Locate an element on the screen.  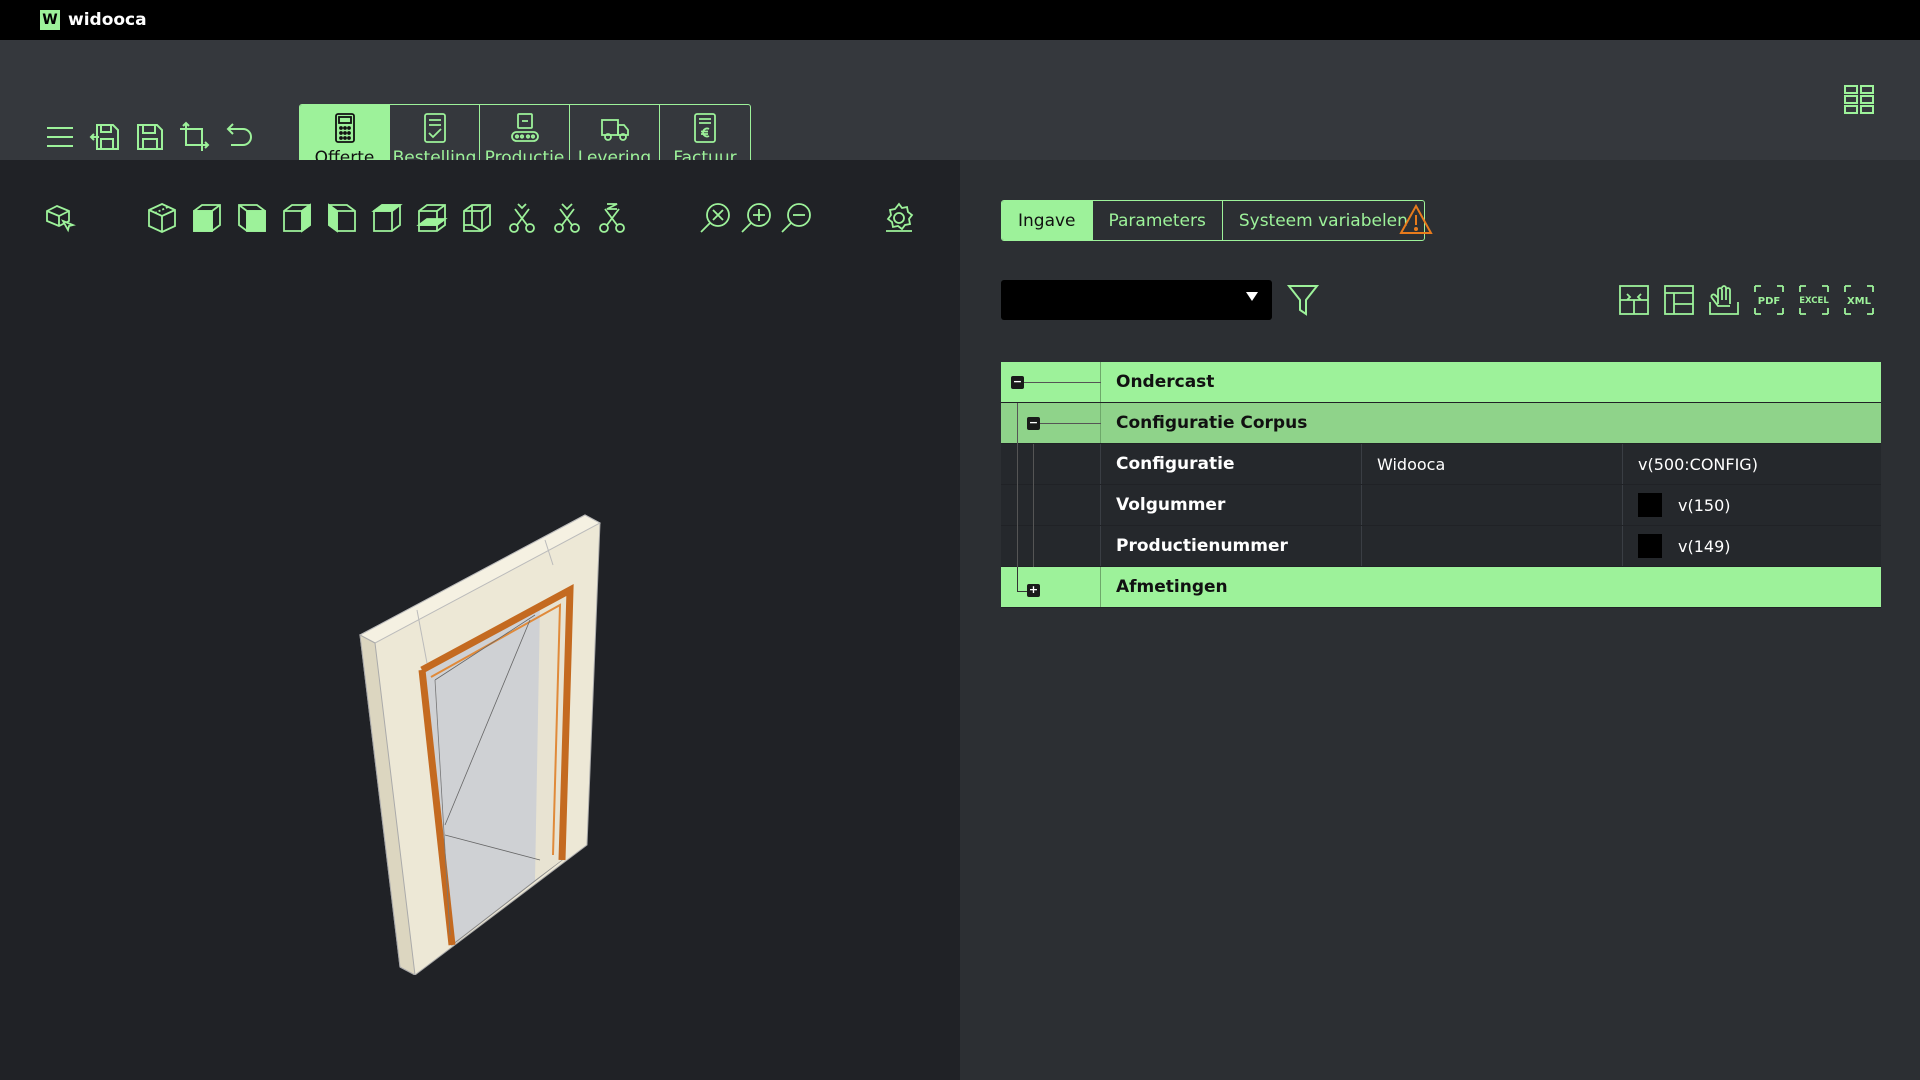
save-as-icon is located at coordinates (105, 137).